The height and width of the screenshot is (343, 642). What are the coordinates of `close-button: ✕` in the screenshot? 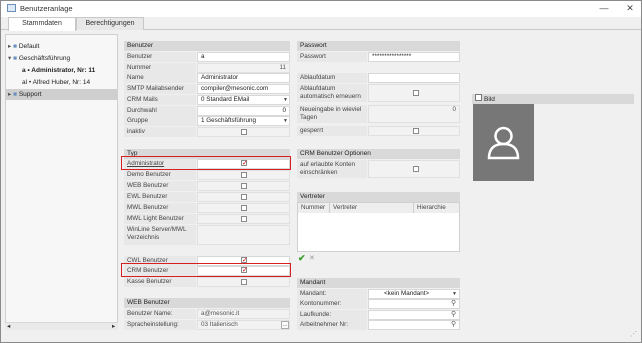 It's located at (630, 8).